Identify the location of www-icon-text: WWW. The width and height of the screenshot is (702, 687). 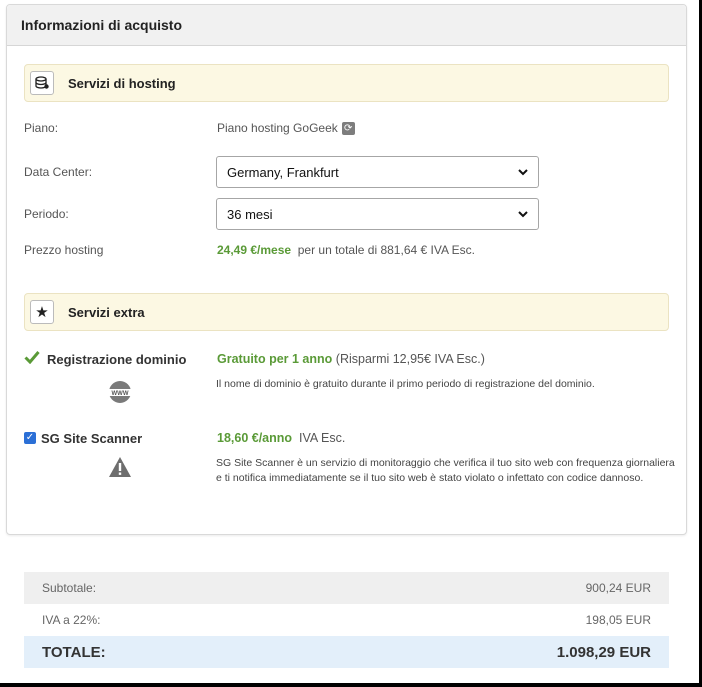
(120, 394).